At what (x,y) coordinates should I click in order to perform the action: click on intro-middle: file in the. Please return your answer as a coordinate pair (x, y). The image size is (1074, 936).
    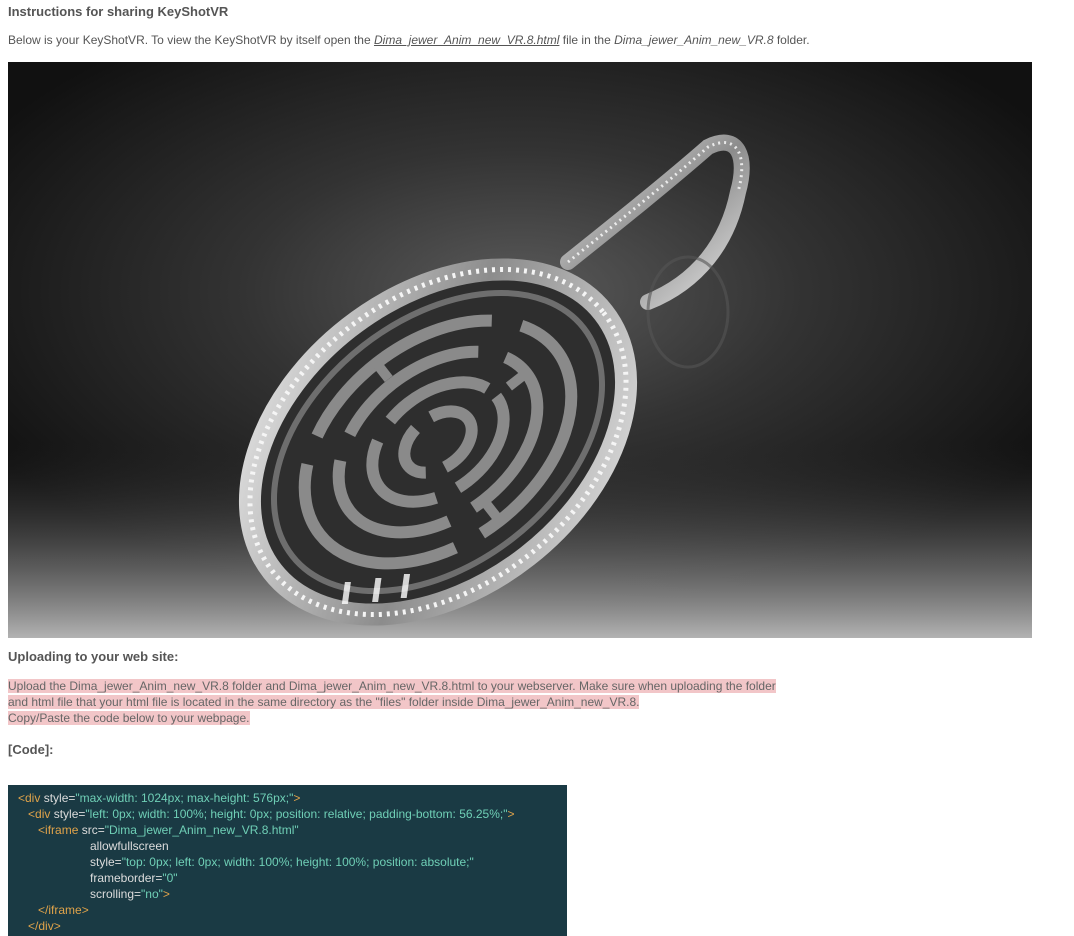
    Looking at the image, I should click on (587, 40).